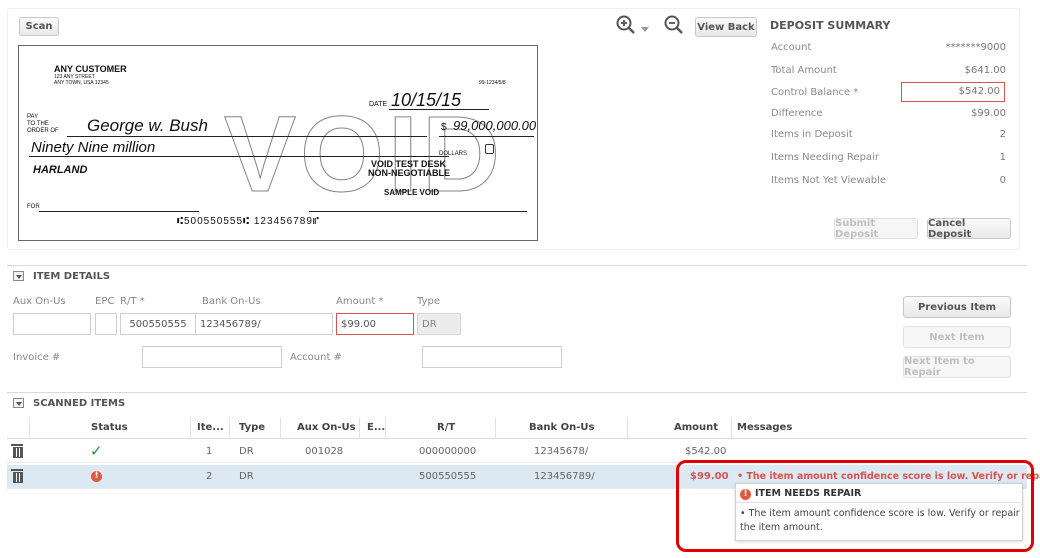 The height and width of the screenshot is (558, 1040). Describe the element at coordinates (453, 154) in the screenshot. I see `dollars-label: DOLLARS` at that location.